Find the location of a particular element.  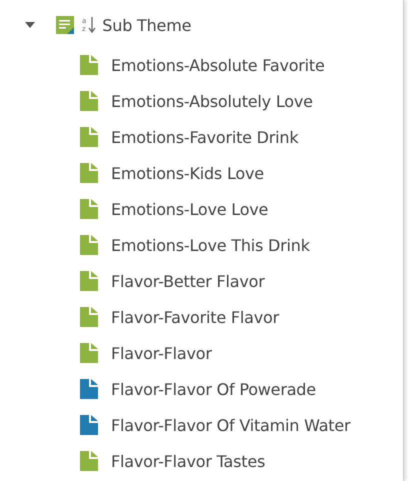

node-label: Sub Theme is located at coordinates (147, 25).